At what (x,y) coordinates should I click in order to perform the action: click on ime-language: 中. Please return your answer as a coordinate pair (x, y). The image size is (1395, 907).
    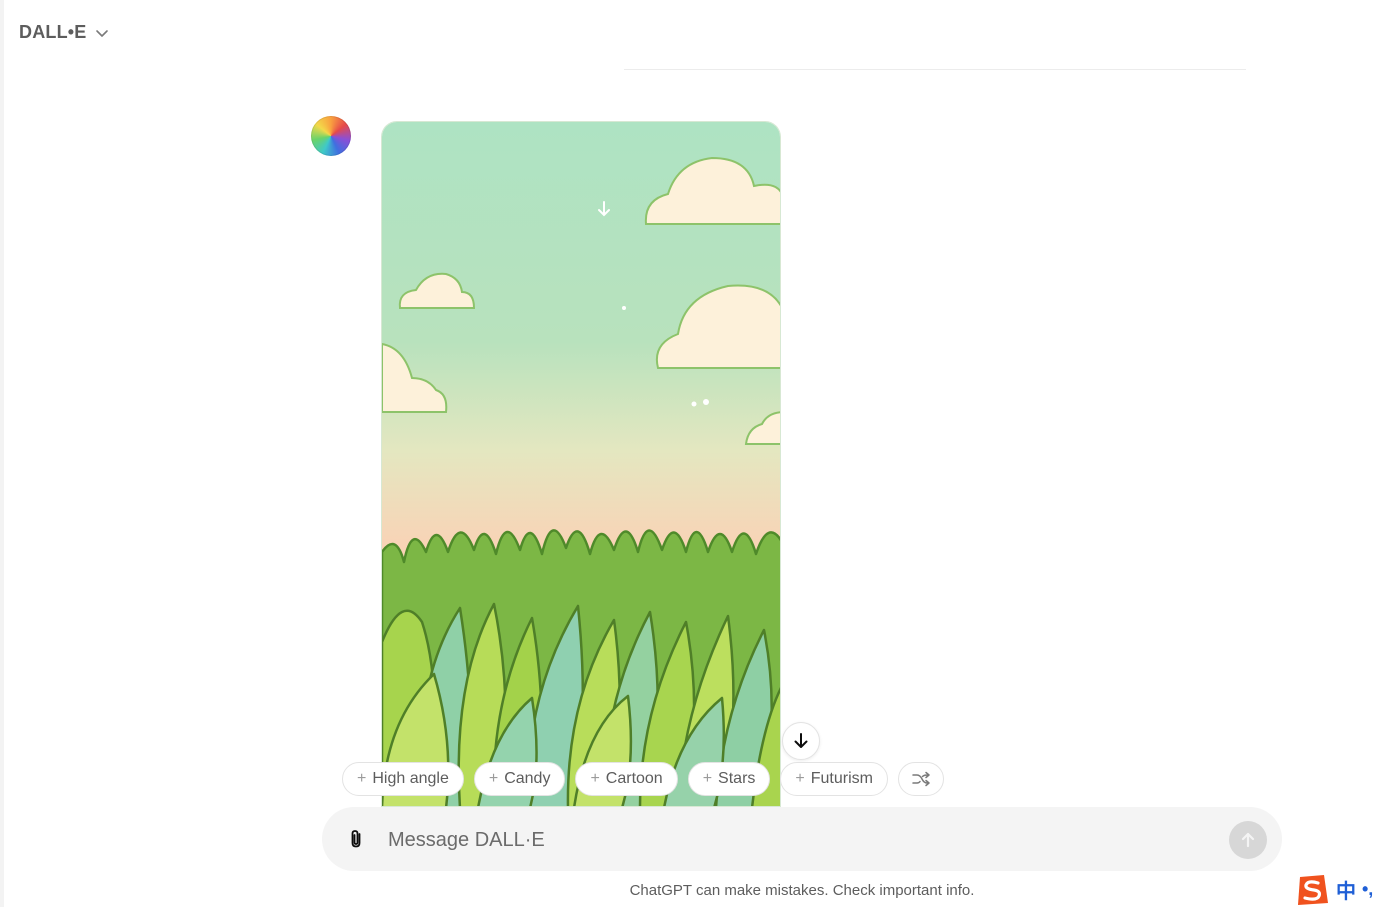
    Looking at the image, I should click on (1346, 892).